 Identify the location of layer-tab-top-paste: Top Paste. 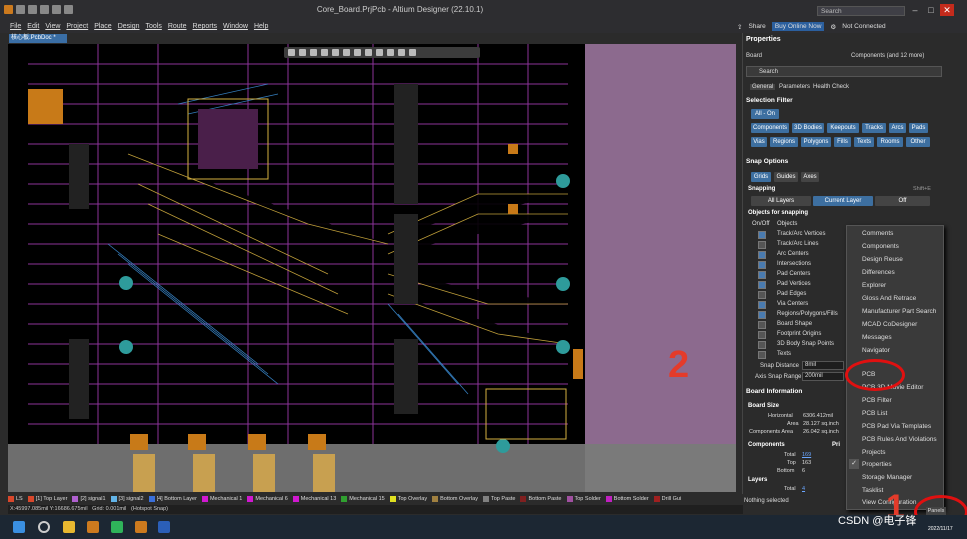
(499, 499).